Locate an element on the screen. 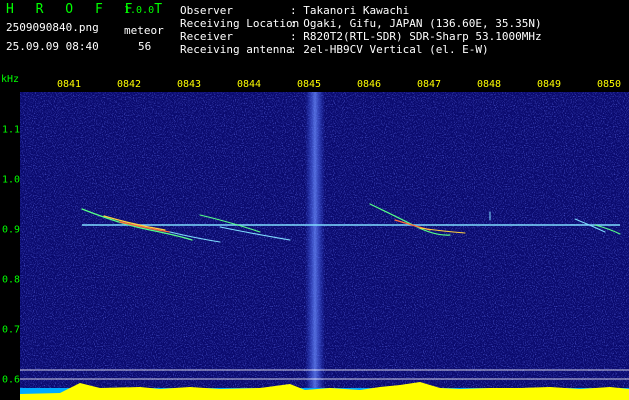 The height and width of the screenshot is (400, 629). file-name: 2509090840.png is located at coordinates (52, 27).